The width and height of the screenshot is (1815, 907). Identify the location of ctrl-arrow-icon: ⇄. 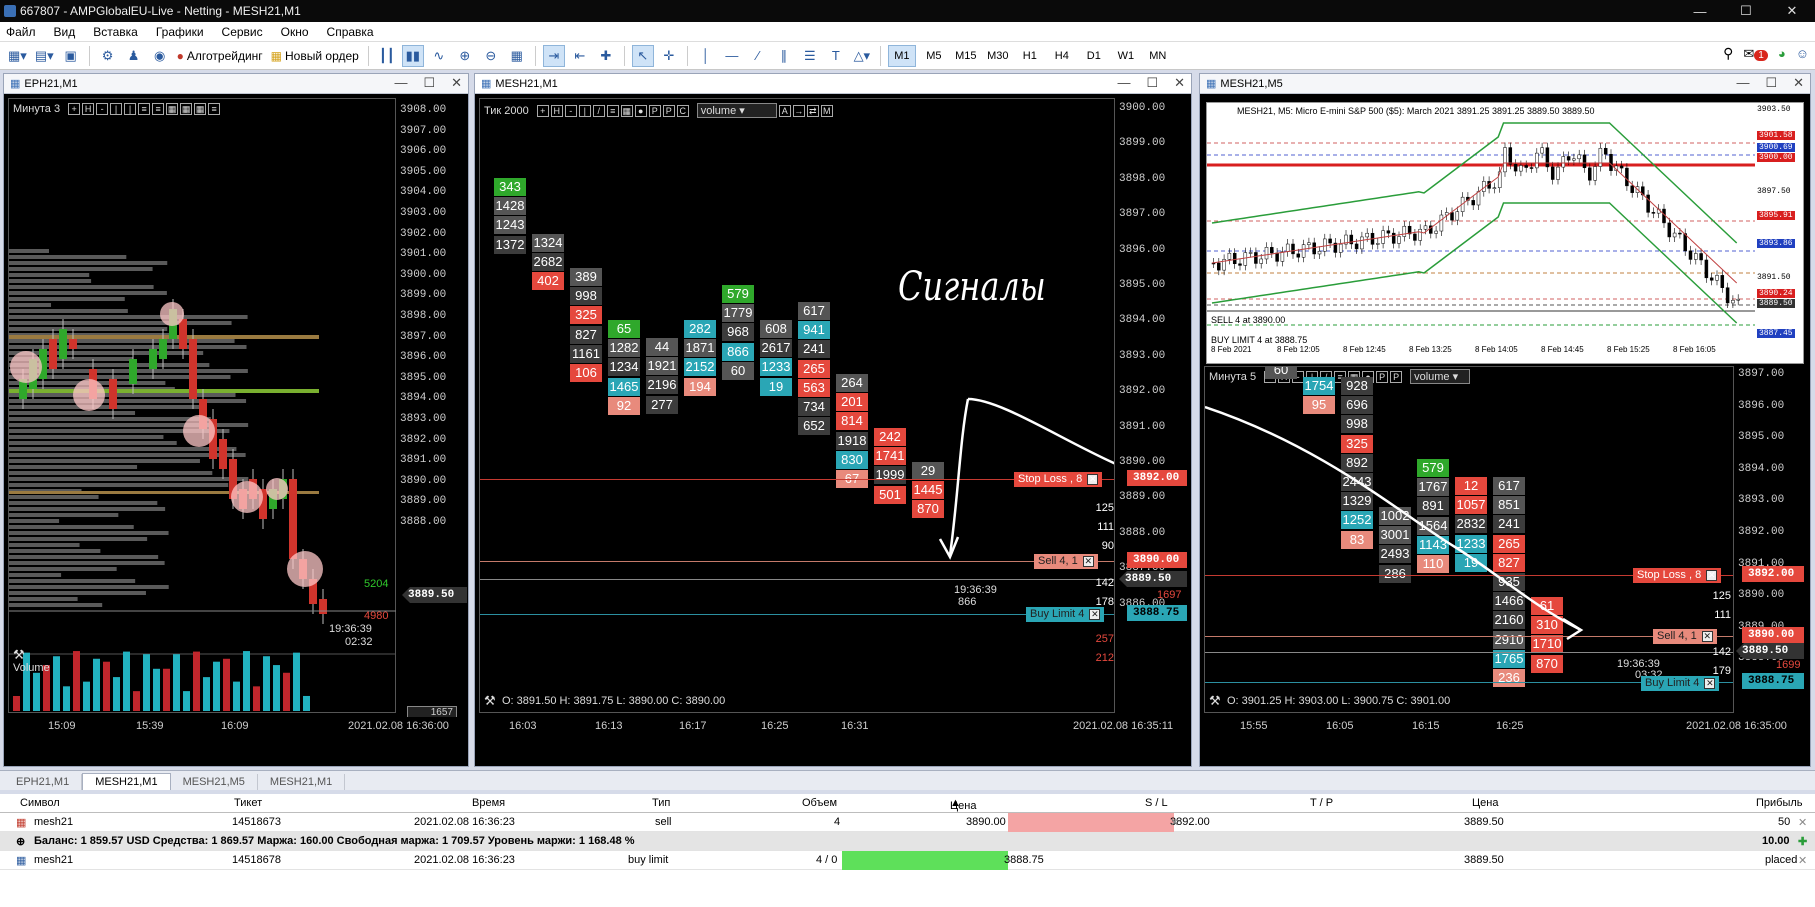
(812, 110).